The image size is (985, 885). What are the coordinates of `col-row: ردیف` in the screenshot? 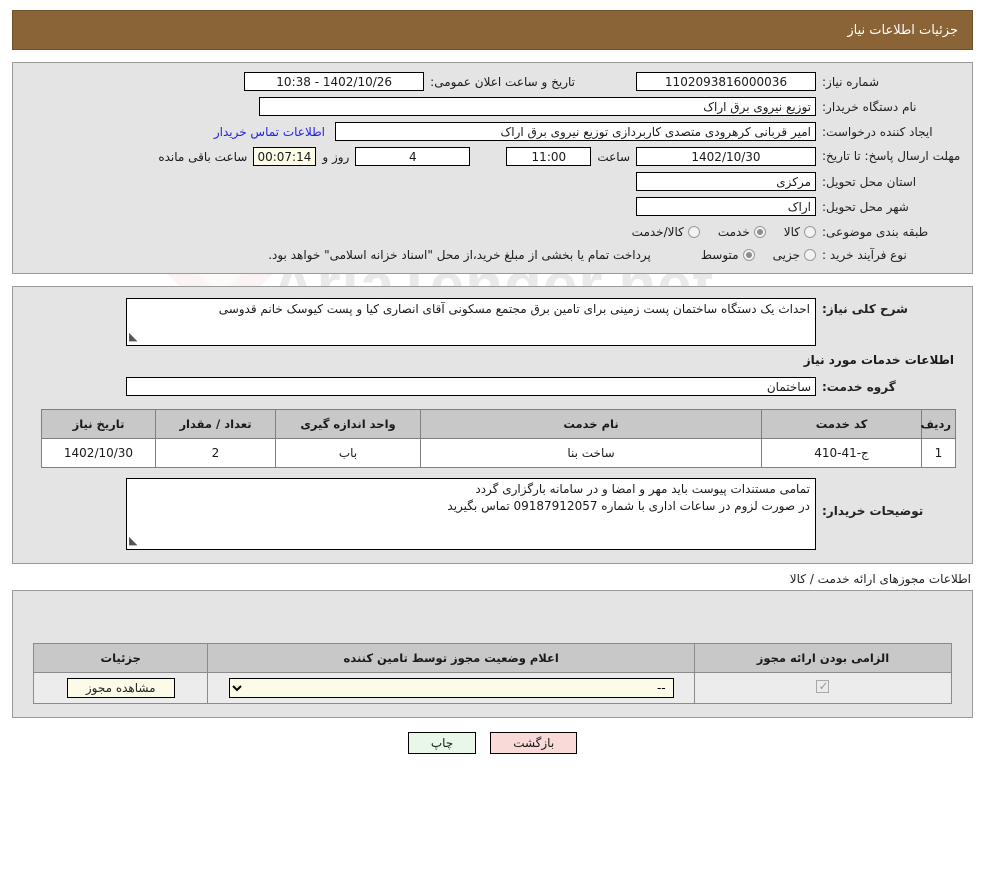 It's located at (938, 424).